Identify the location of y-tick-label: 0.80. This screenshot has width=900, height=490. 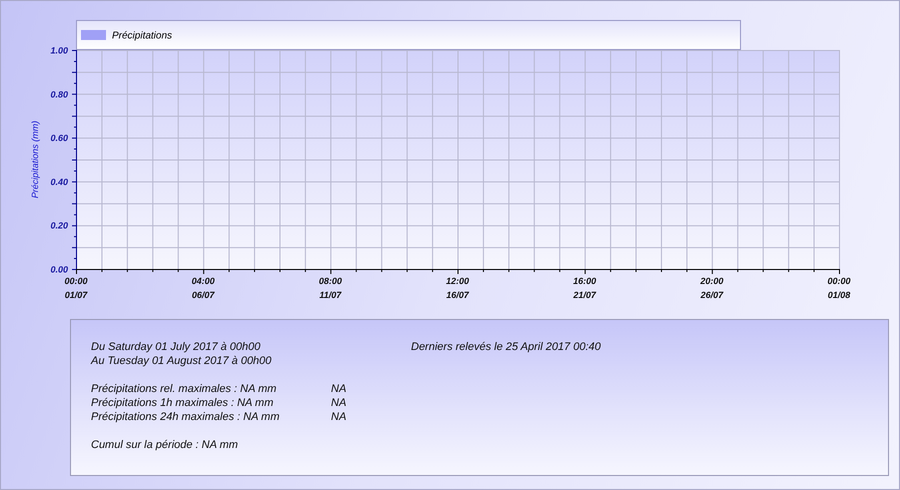
(59, 94).